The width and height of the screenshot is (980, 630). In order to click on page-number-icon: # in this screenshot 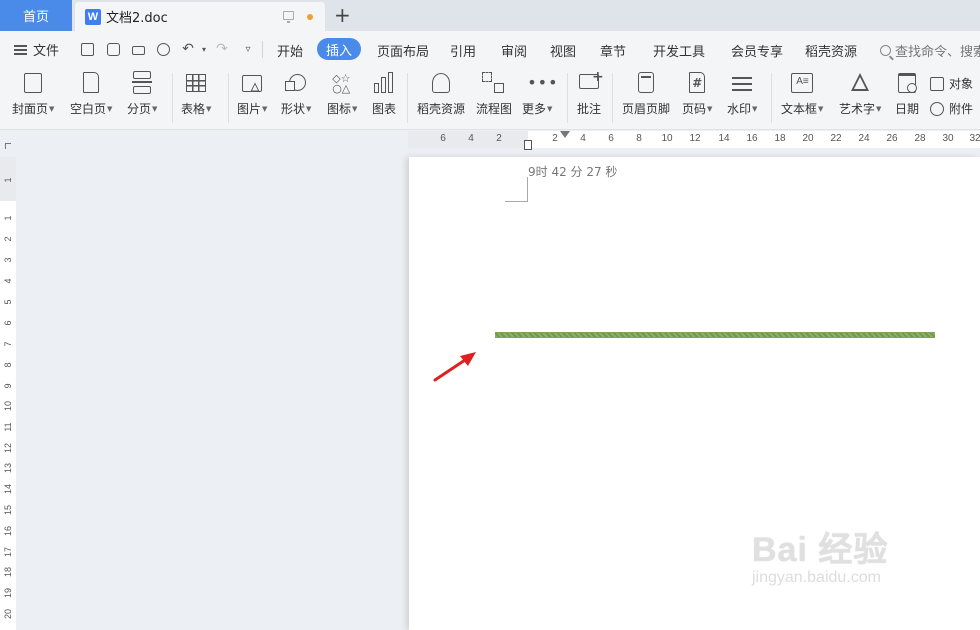, I will do `click(697, 83)`.